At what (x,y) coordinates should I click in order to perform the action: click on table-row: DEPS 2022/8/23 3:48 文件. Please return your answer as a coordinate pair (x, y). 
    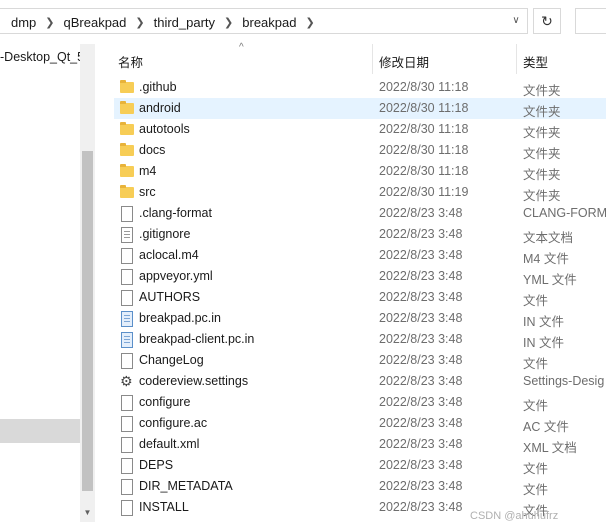
    Looking at the image, I should click on (360, 465).